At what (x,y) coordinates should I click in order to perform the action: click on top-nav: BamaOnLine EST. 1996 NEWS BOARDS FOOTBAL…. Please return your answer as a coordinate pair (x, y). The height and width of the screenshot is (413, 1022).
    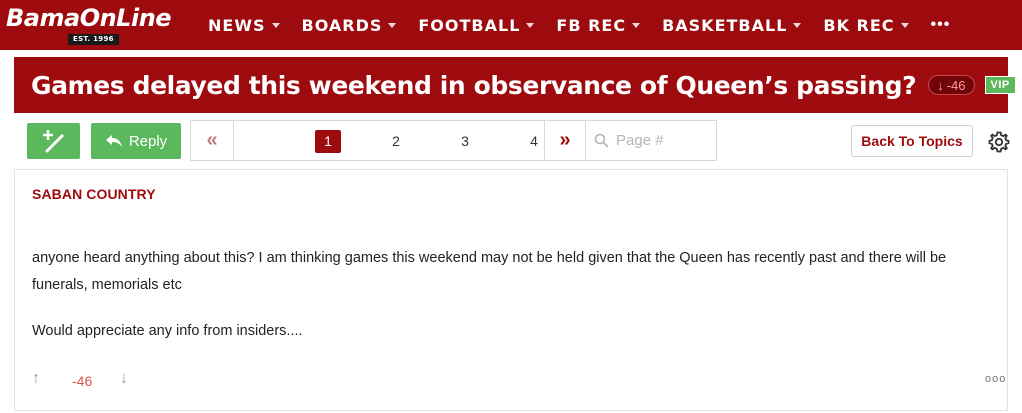
    Looking at the image, I should click on (511, 25).